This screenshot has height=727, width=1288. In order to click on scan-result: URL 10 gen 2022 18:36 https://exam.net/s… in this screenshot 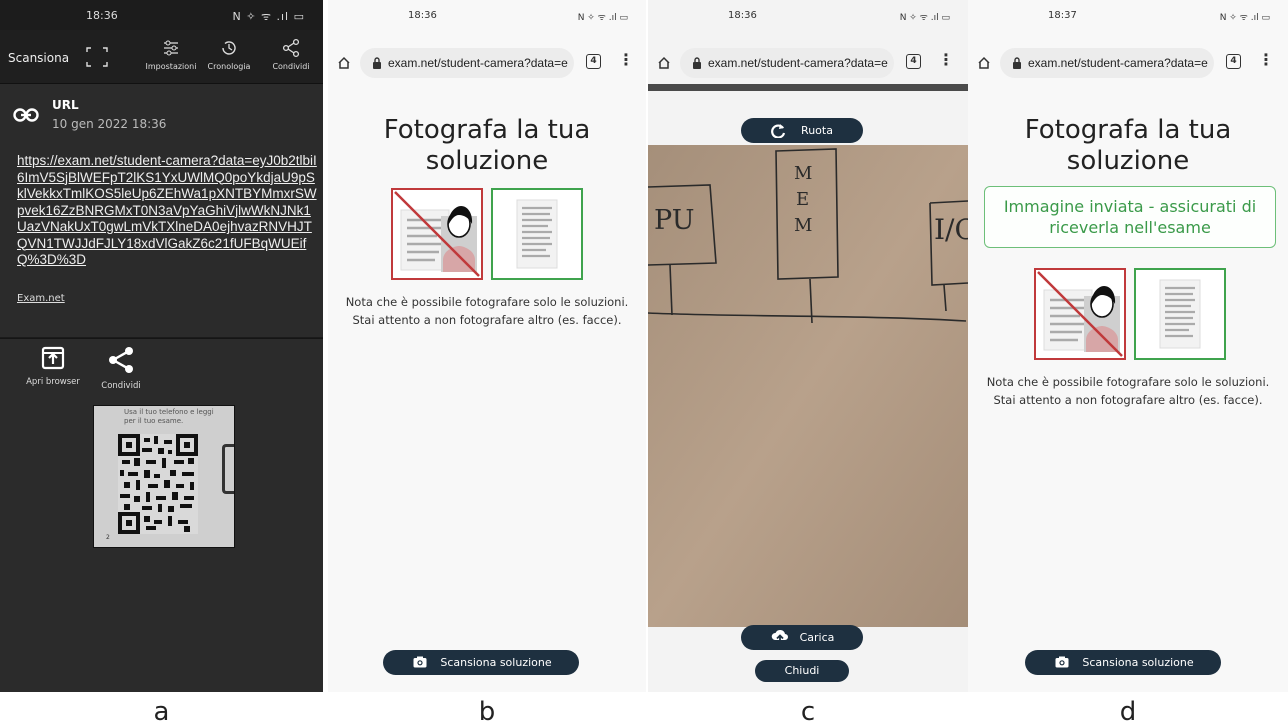, I will do `click(161, 169)`.